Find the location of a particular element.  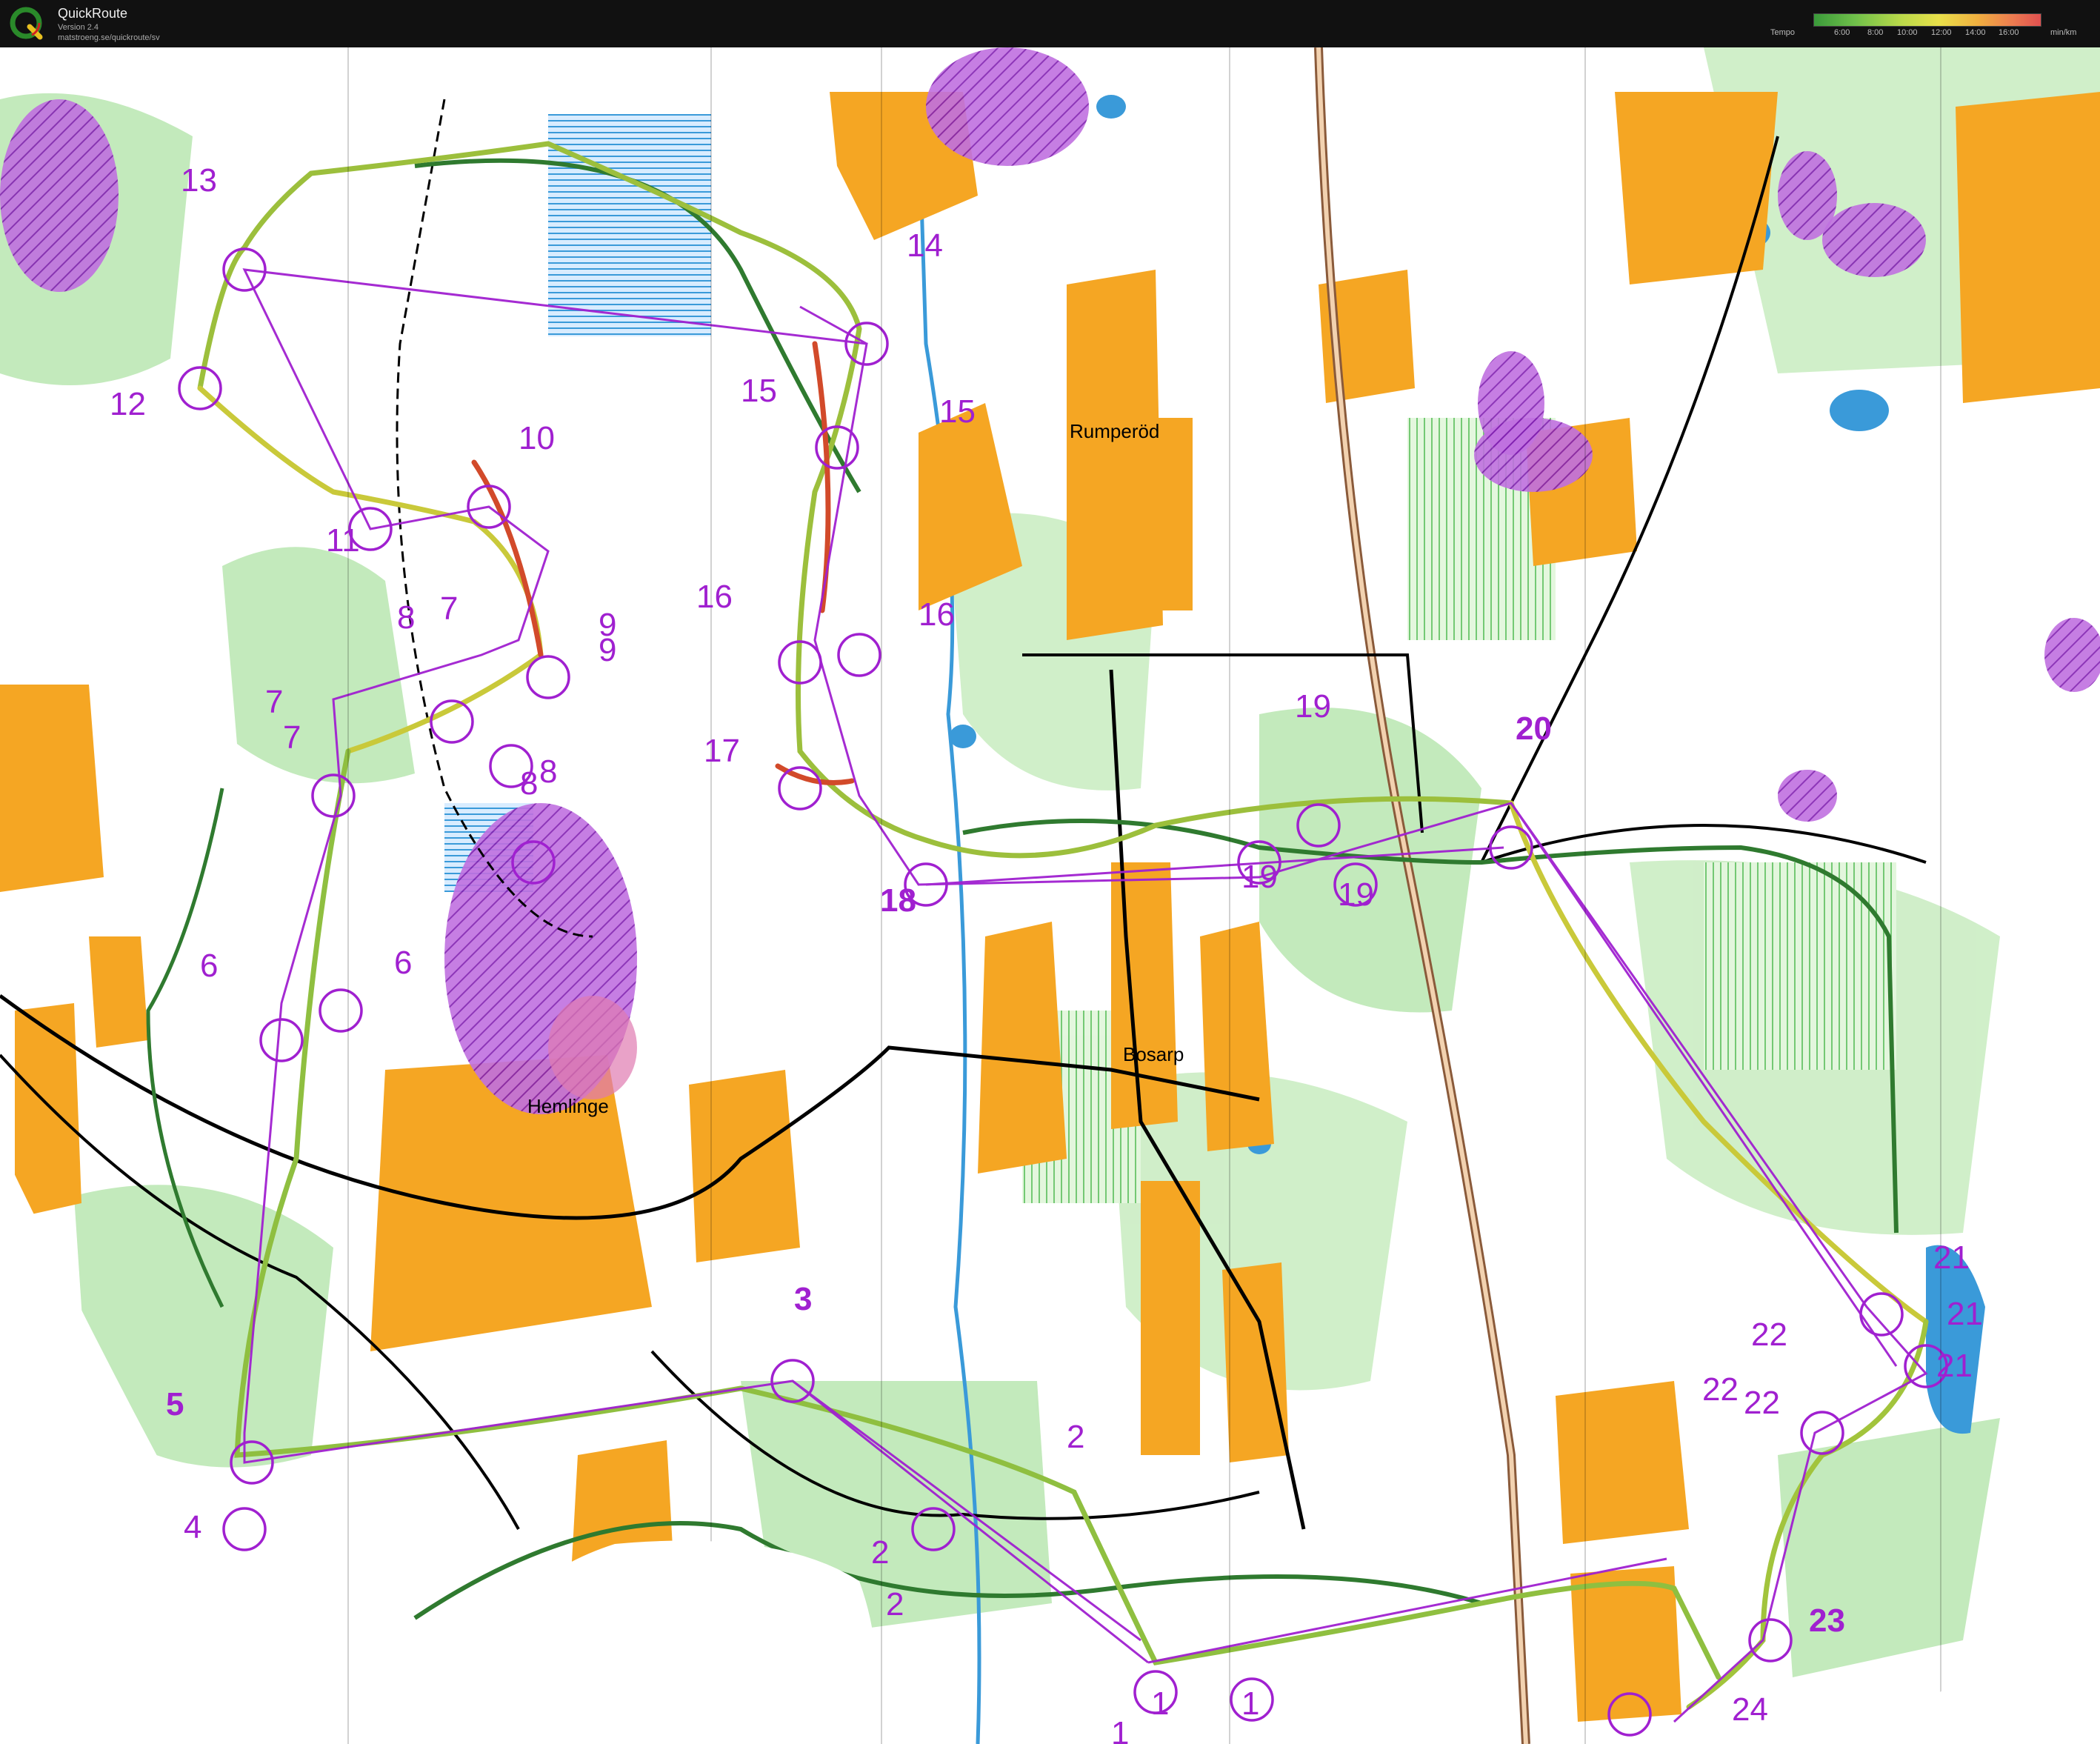

control-number: 9 is located at coordinates (608, 650).